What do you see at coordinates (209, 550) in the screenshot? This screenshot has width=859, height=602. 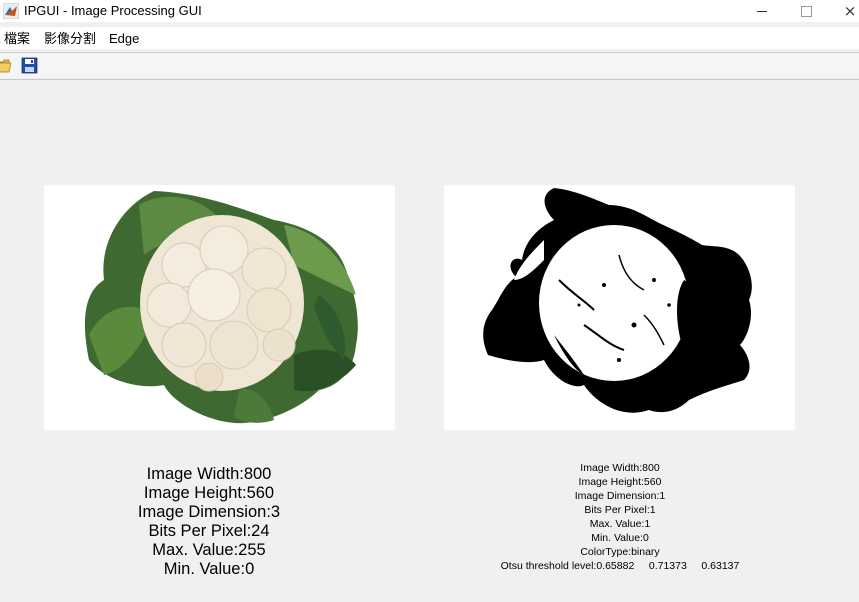 I see `info-max-value: Max. Value:255` at bounding box center [209, 550].